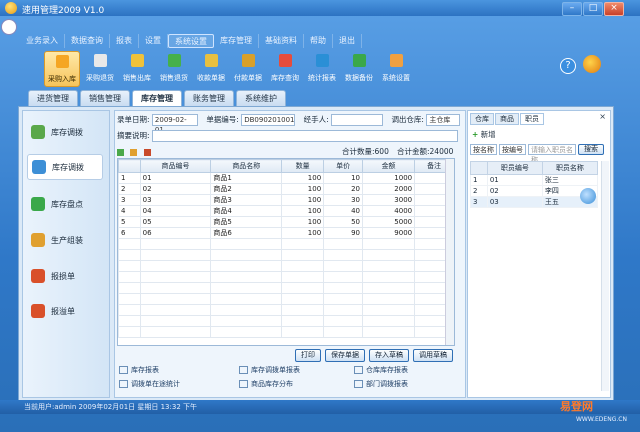 Image resolution: width=640 pixels, height=432 pixels. Describe the element at coordinates (593, 9) in the screenshot. I see `maximize-button: □` at that location.